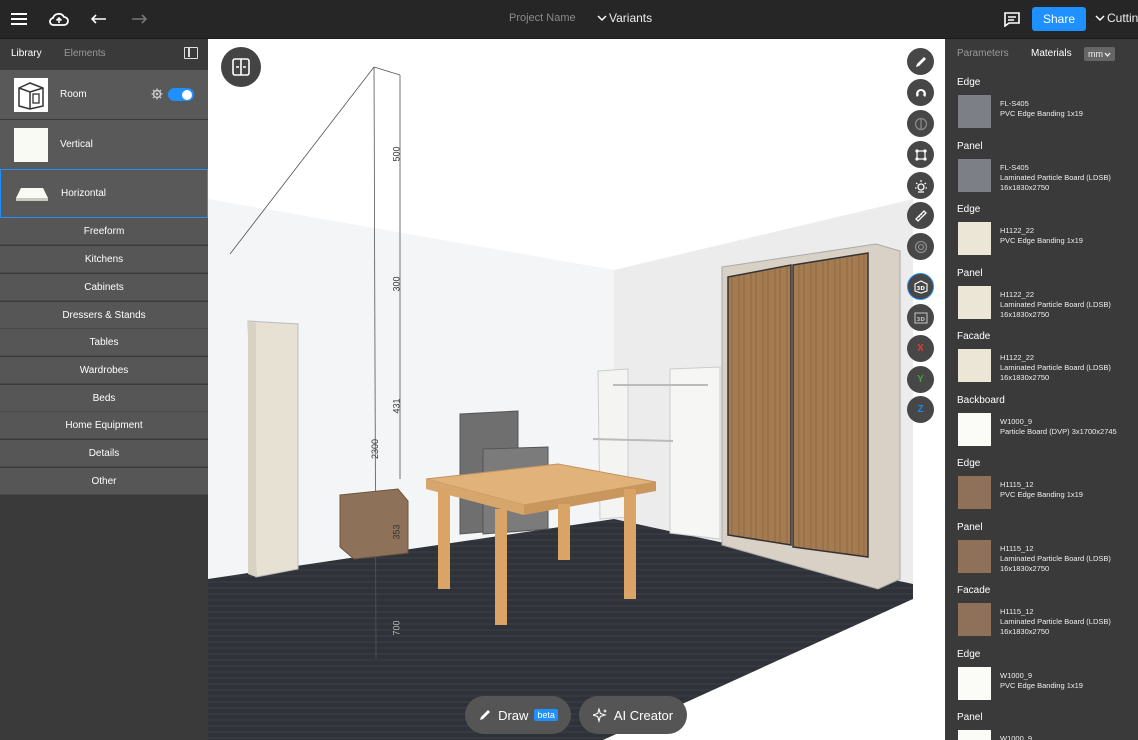 The image size is (1138, 740). Describe the element at coordinates (104, 287) in the screenshot. I see `category-cabinets: Cabinets` at that location.